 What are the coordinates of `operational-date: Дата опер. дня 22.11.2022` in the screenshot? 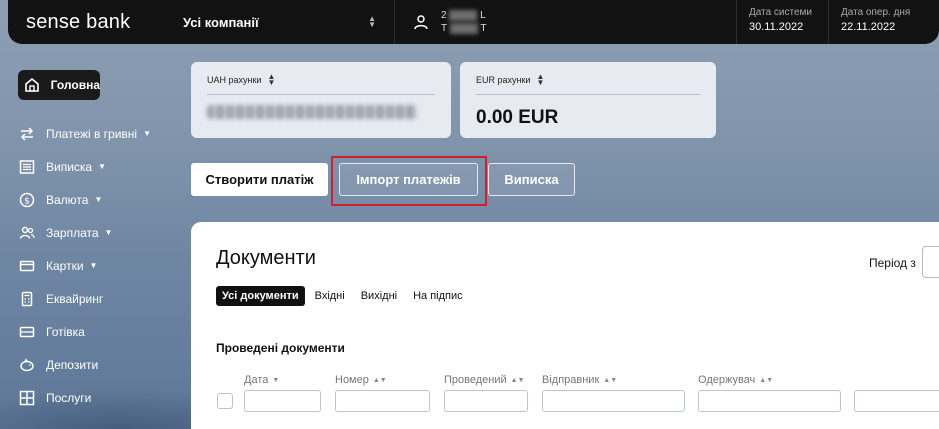 It's located at (875, 22).